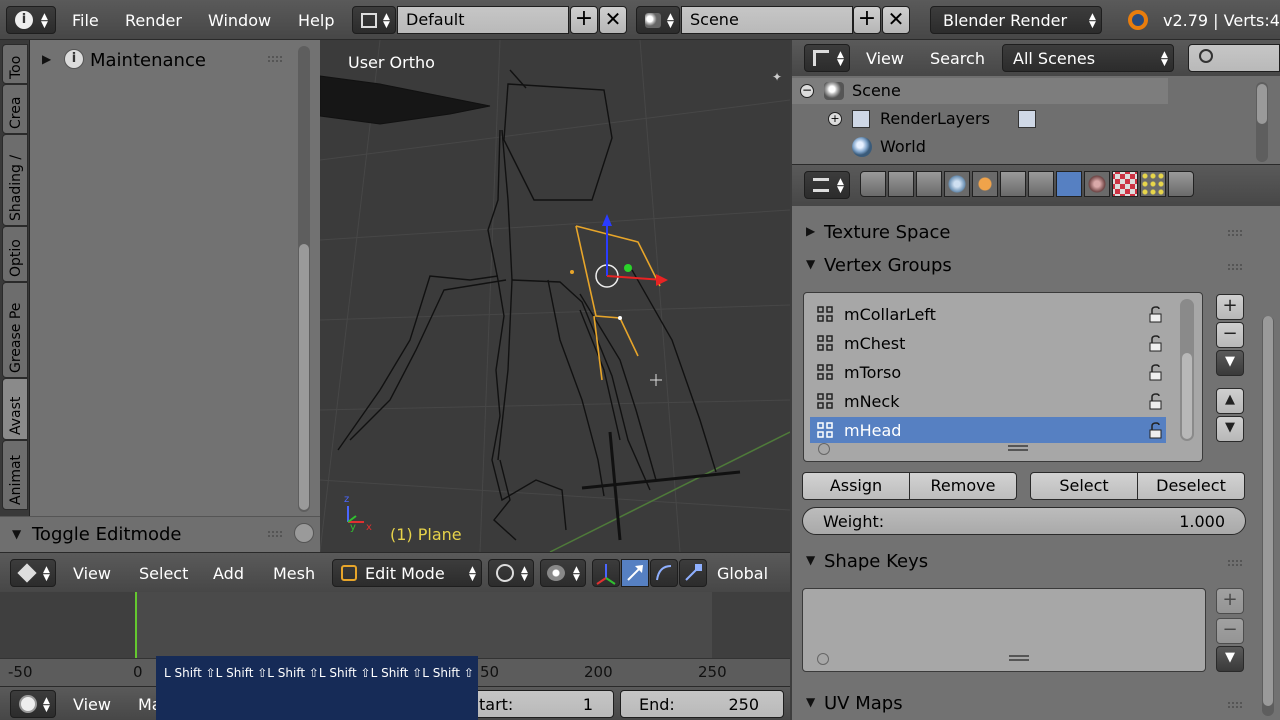 The height and width of the screenshot is (720, 1280). What do you see at coordinates (1024, 521) in the screenshot?
I see `weight-slider: Weight: 1.000` at bounding box center [1024, 521].